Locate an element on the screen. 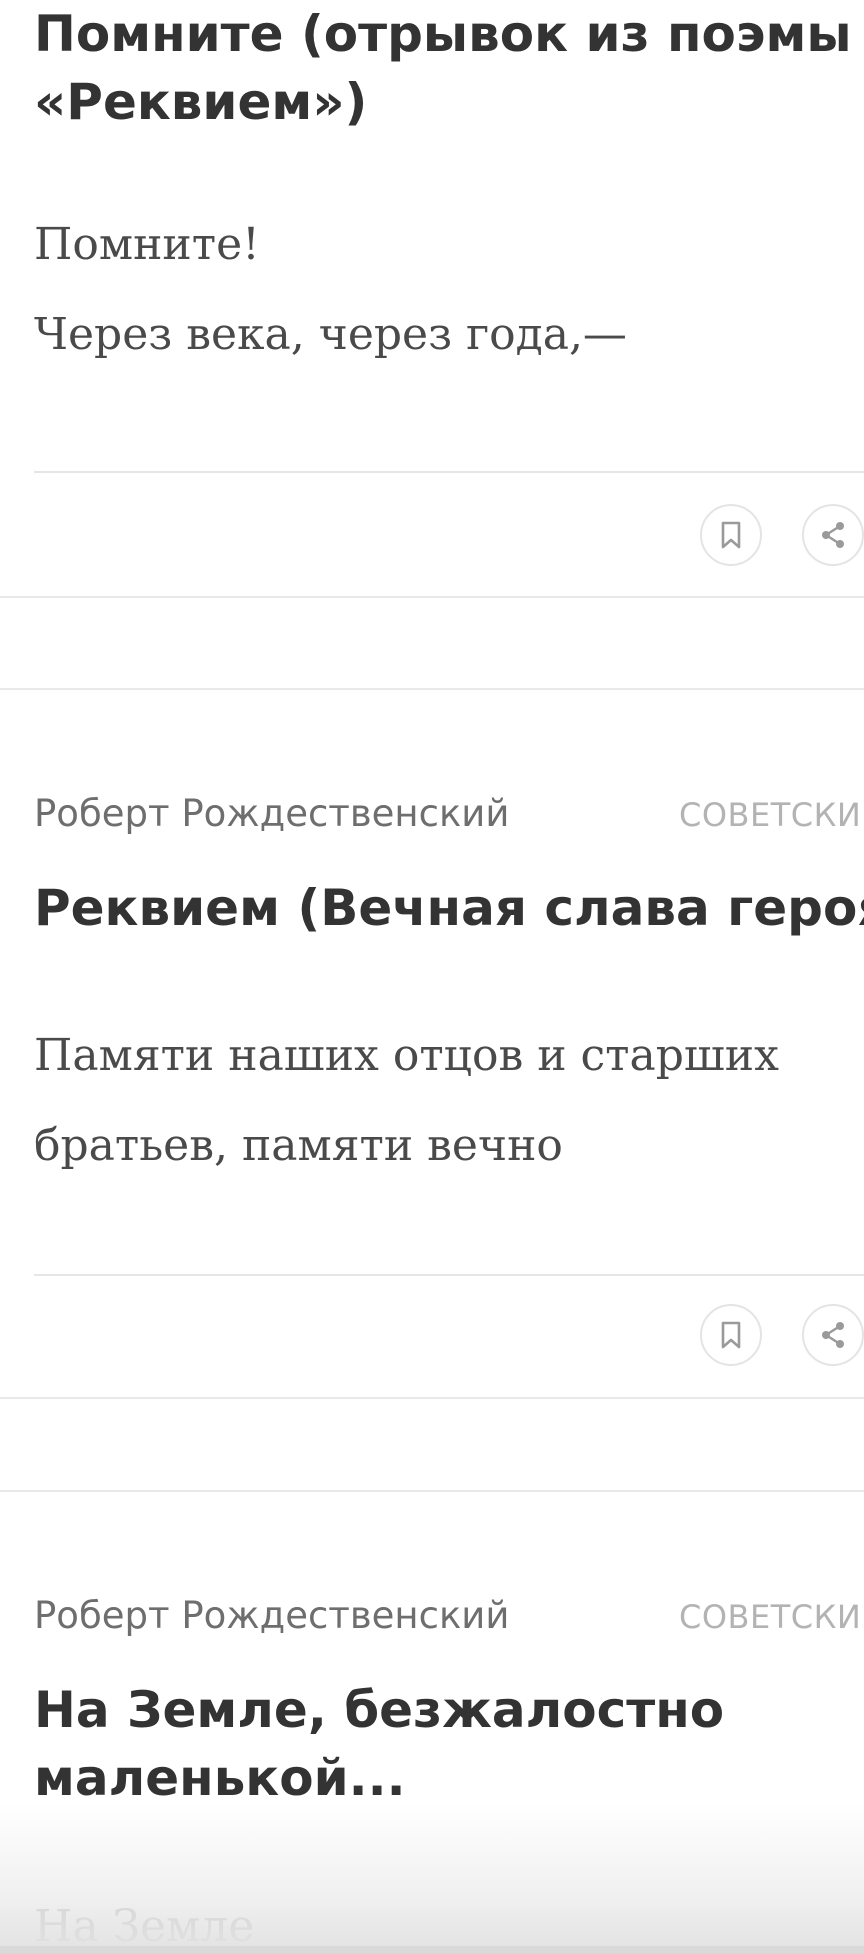  bottom-edge is located at coordinates (432, 1950).